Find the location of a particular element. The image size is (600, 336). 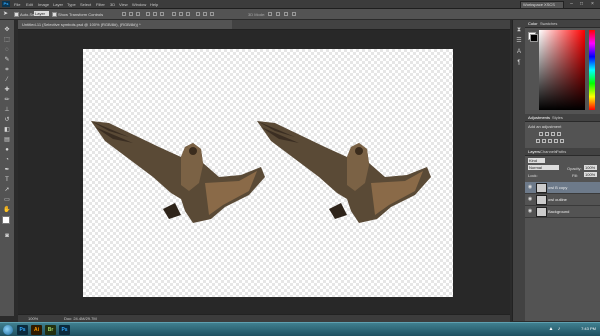

menu-edit: Edit is located at coordinates (29, 4).